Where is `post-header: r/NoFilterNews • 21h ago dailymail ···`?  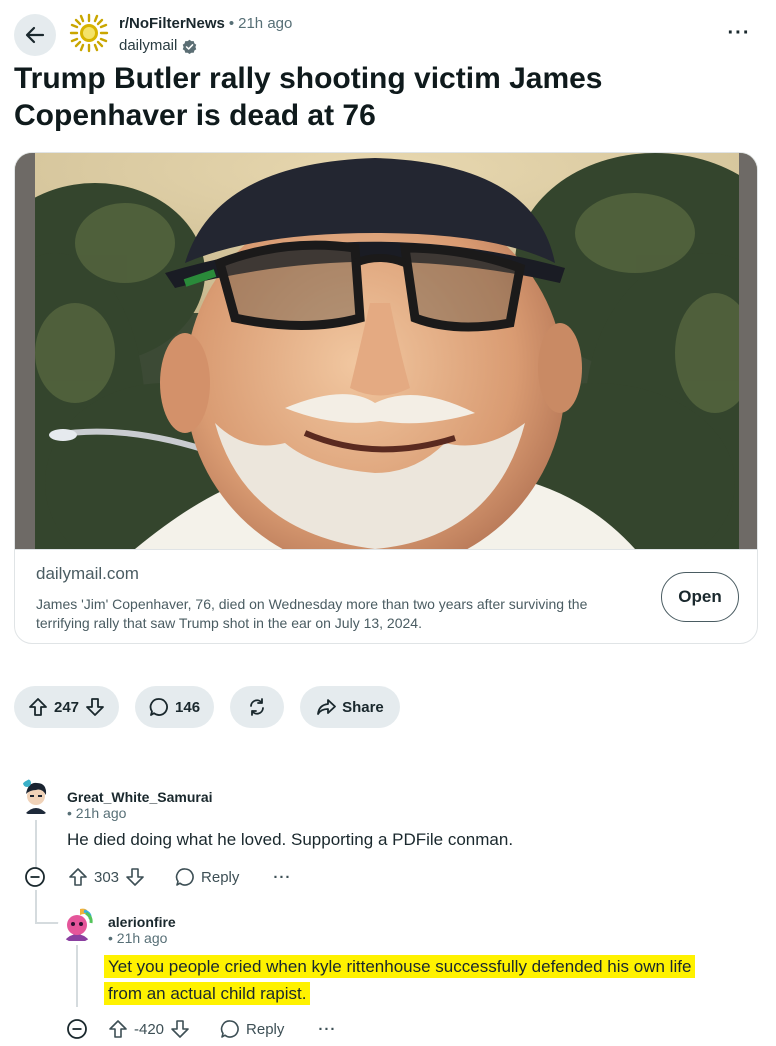 post-header: r/NoFilterNews • 21h ago dailymail ··· is located at coordinates (388, 34).